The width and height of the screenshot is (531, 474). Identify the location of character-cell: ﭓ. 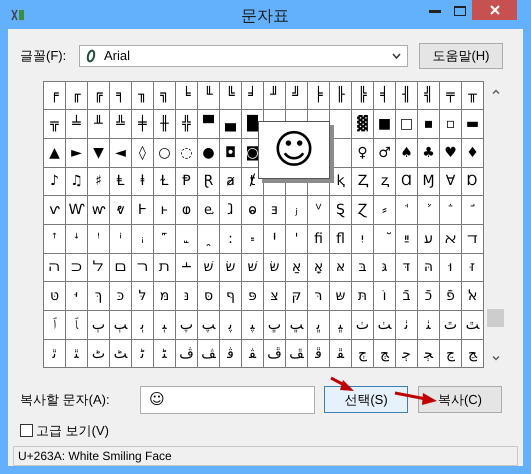
(120, 325).